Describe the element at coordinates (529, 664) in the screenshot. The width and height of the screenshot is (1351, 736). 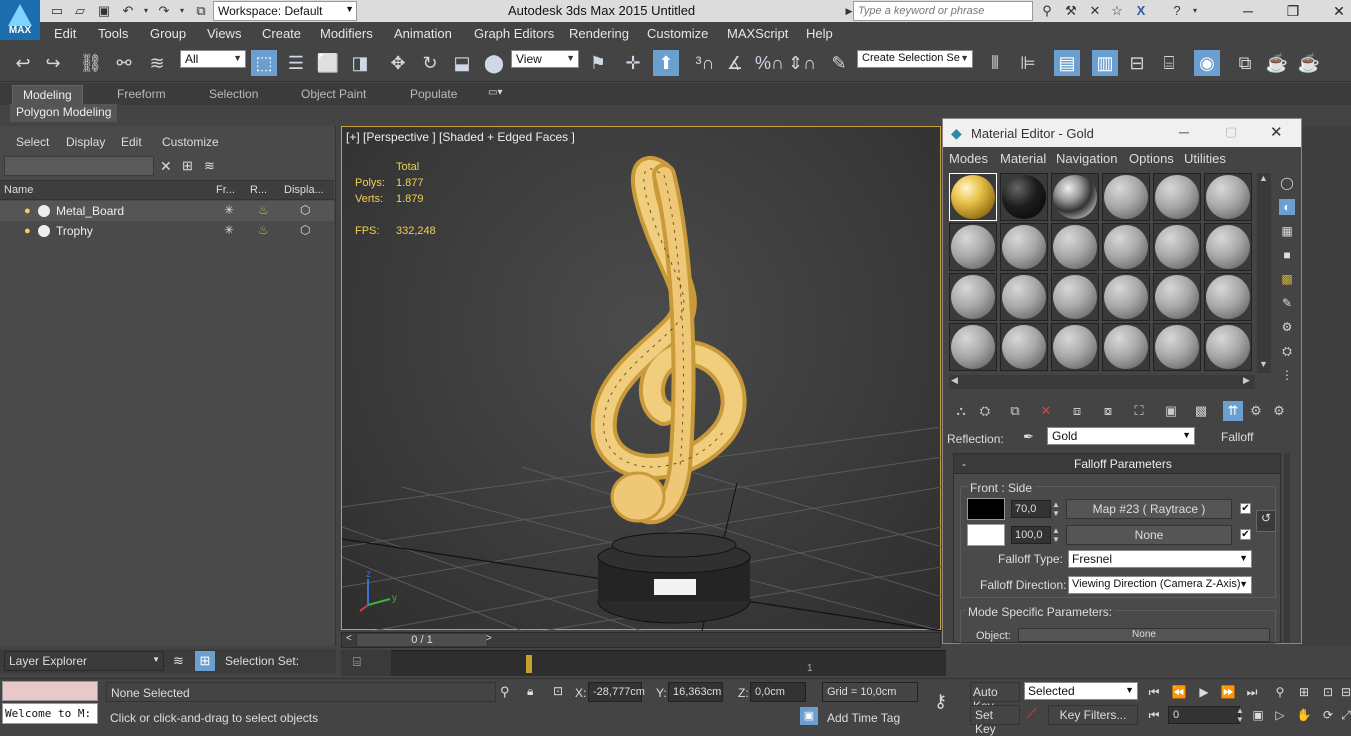
I see `current-time-marker` at that location.